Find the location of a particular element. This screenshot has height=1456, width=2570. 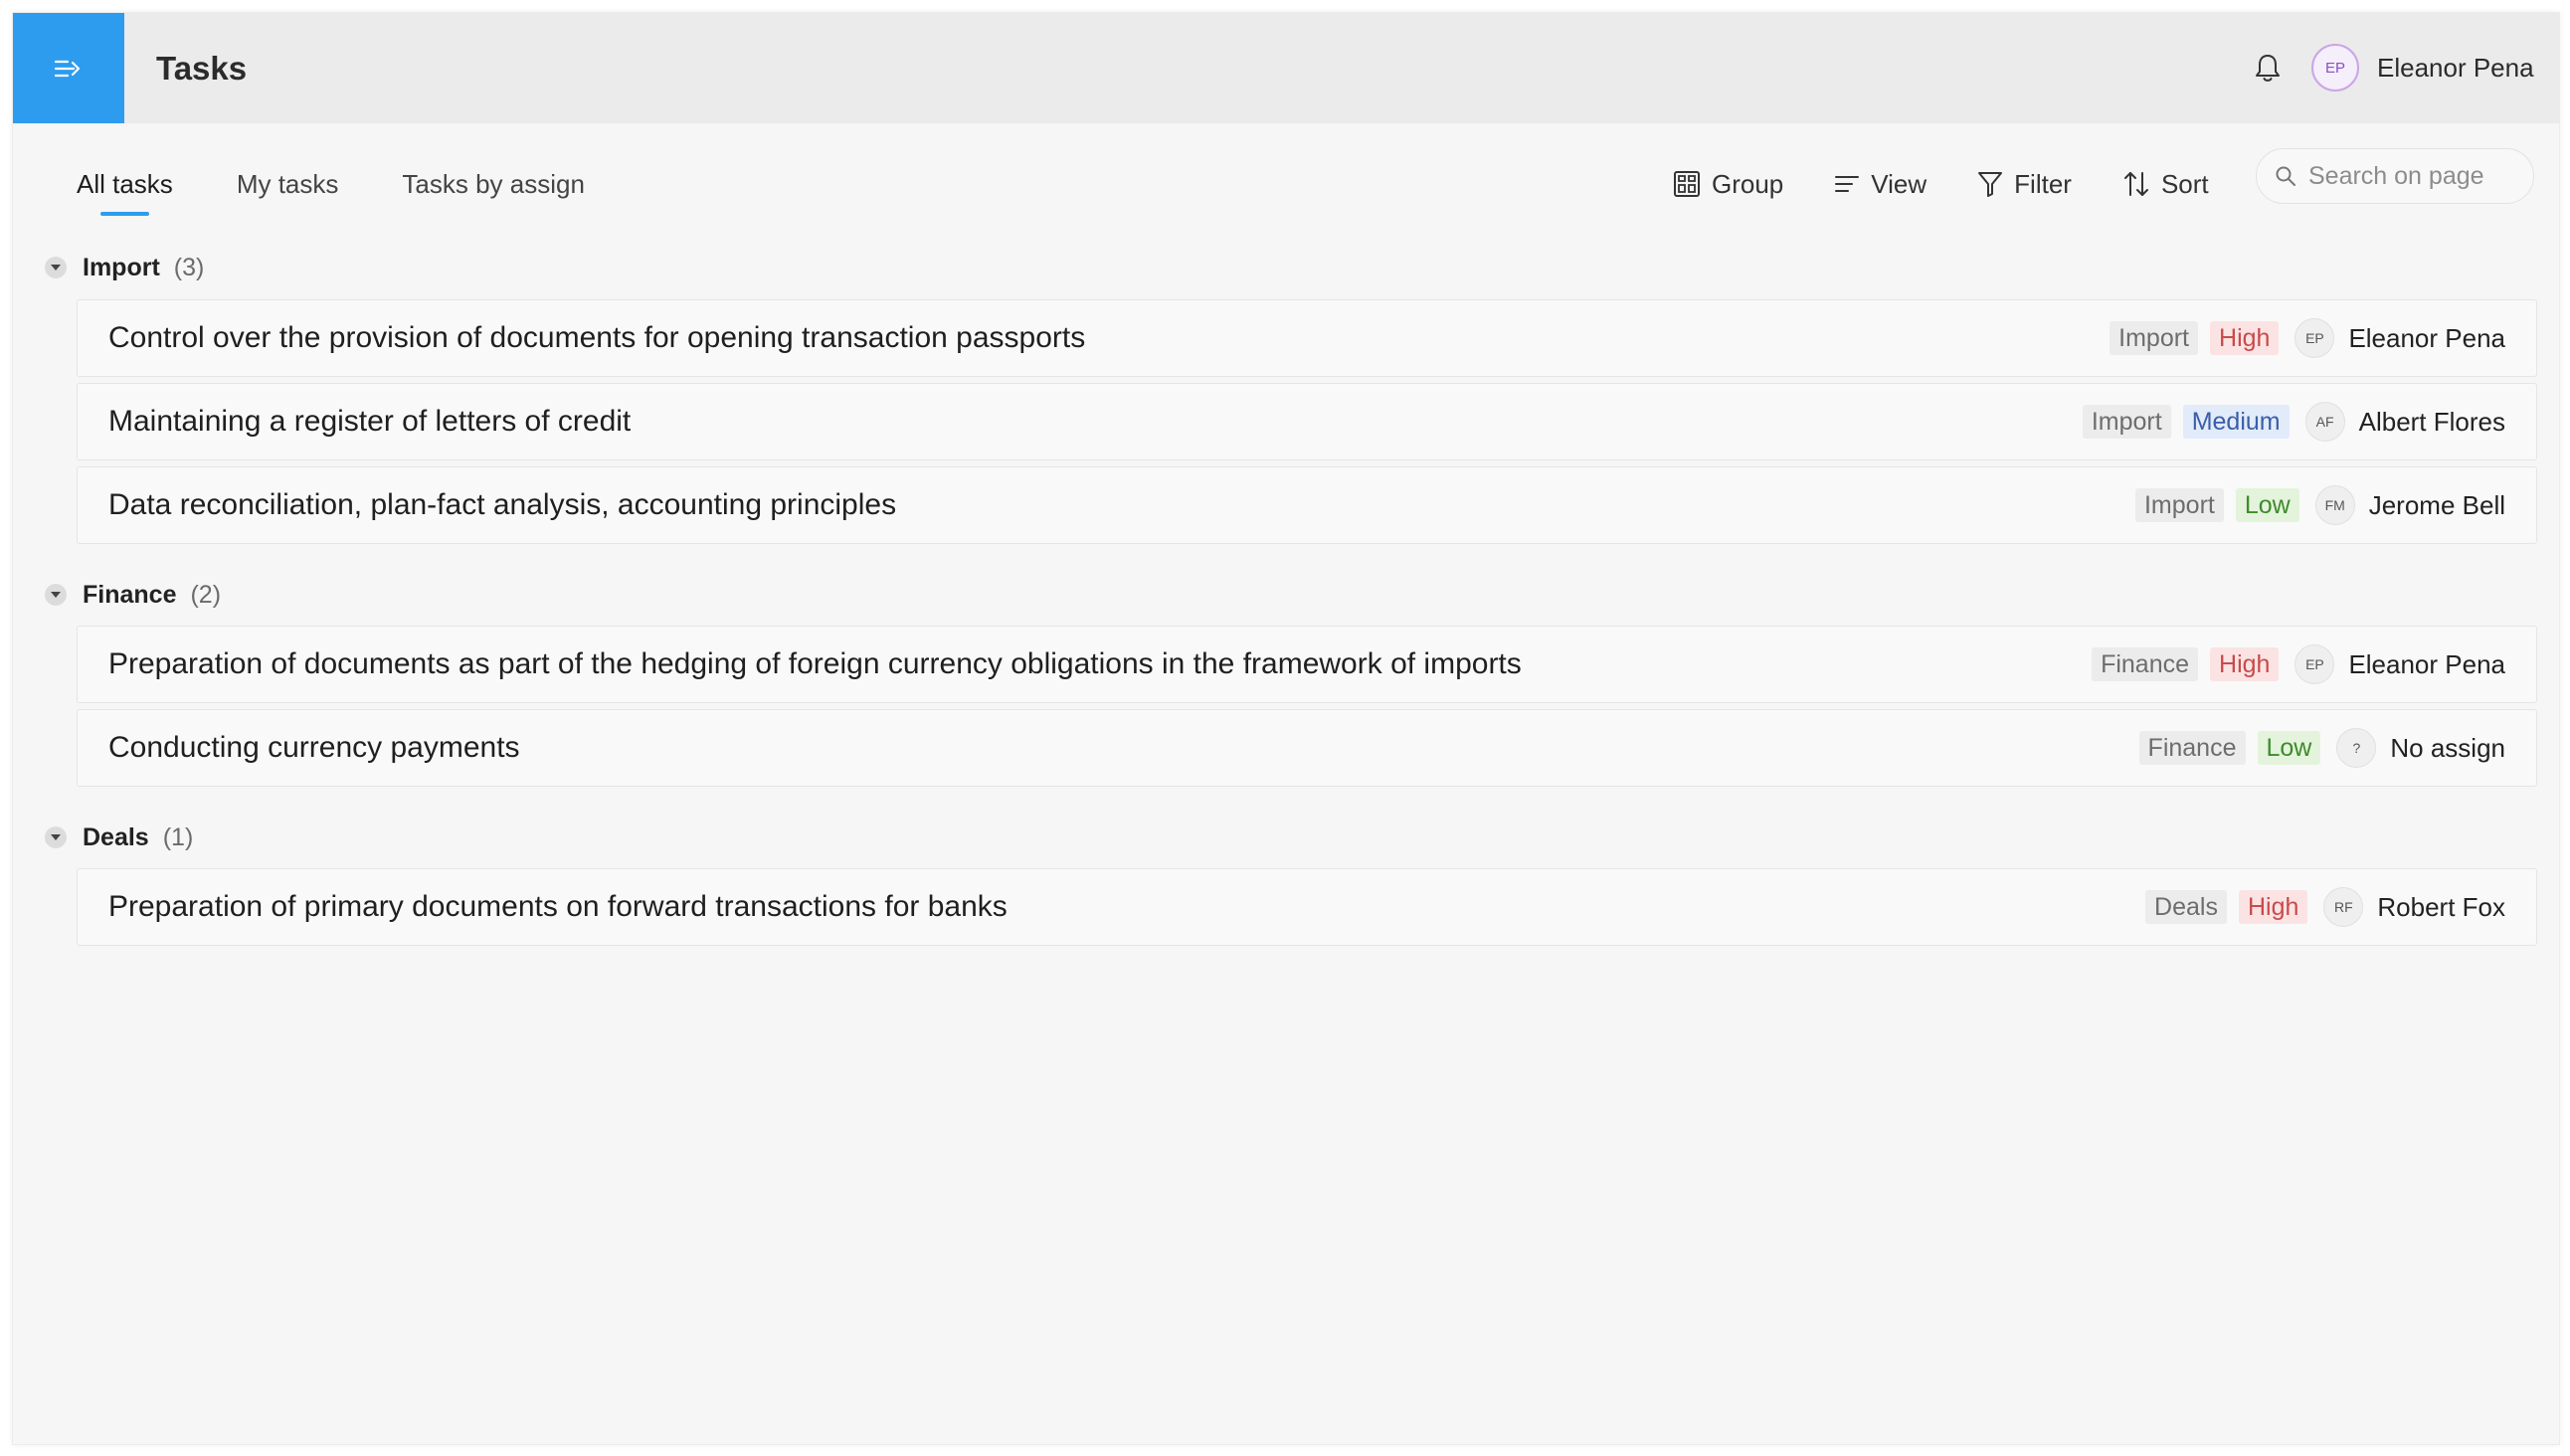

task-meta: Deals High RF Robert Fox is located at coordinates (2325, 907).